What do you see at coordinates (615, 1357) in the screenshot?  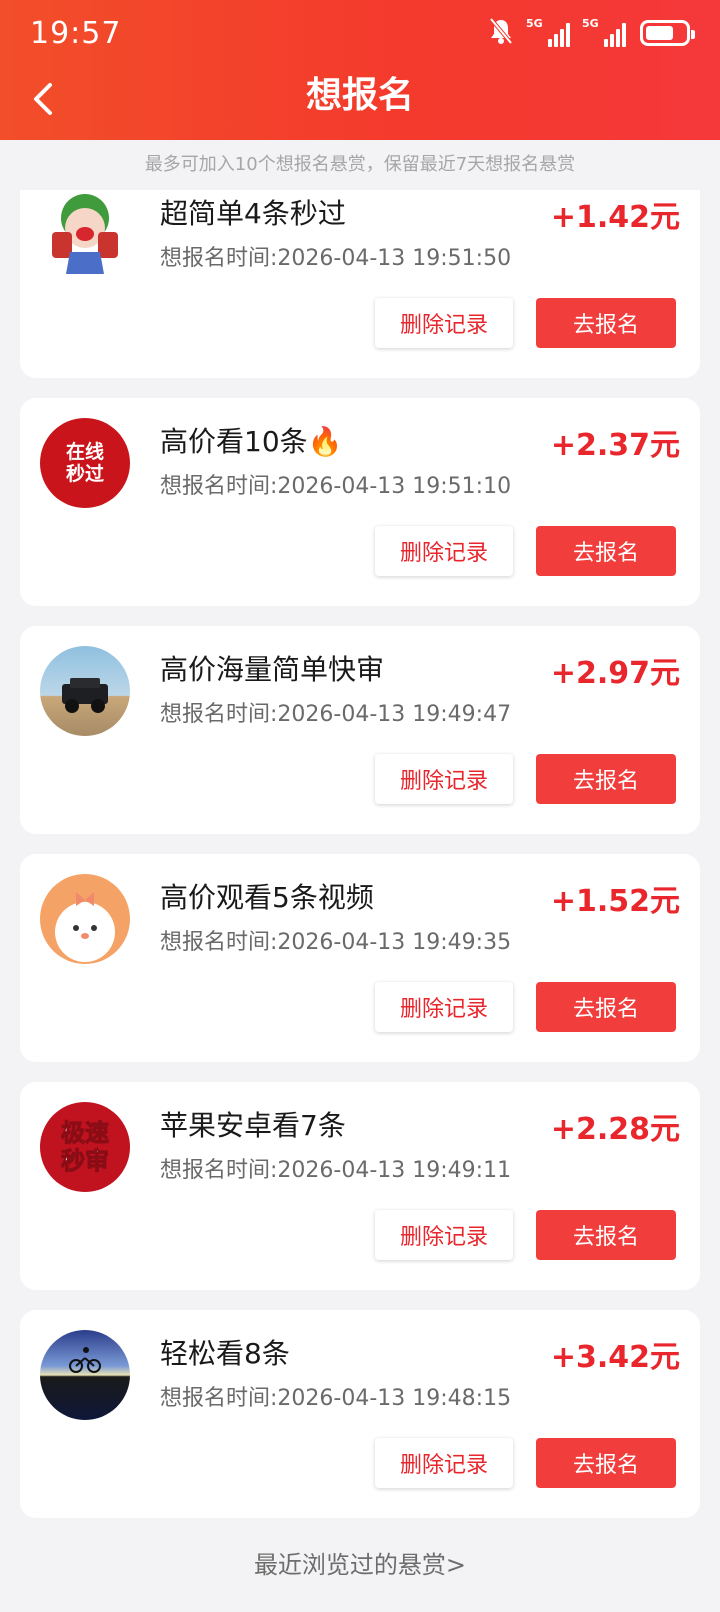 I see `reward-amount: +3.42元` at bounding box center [615, 1357].